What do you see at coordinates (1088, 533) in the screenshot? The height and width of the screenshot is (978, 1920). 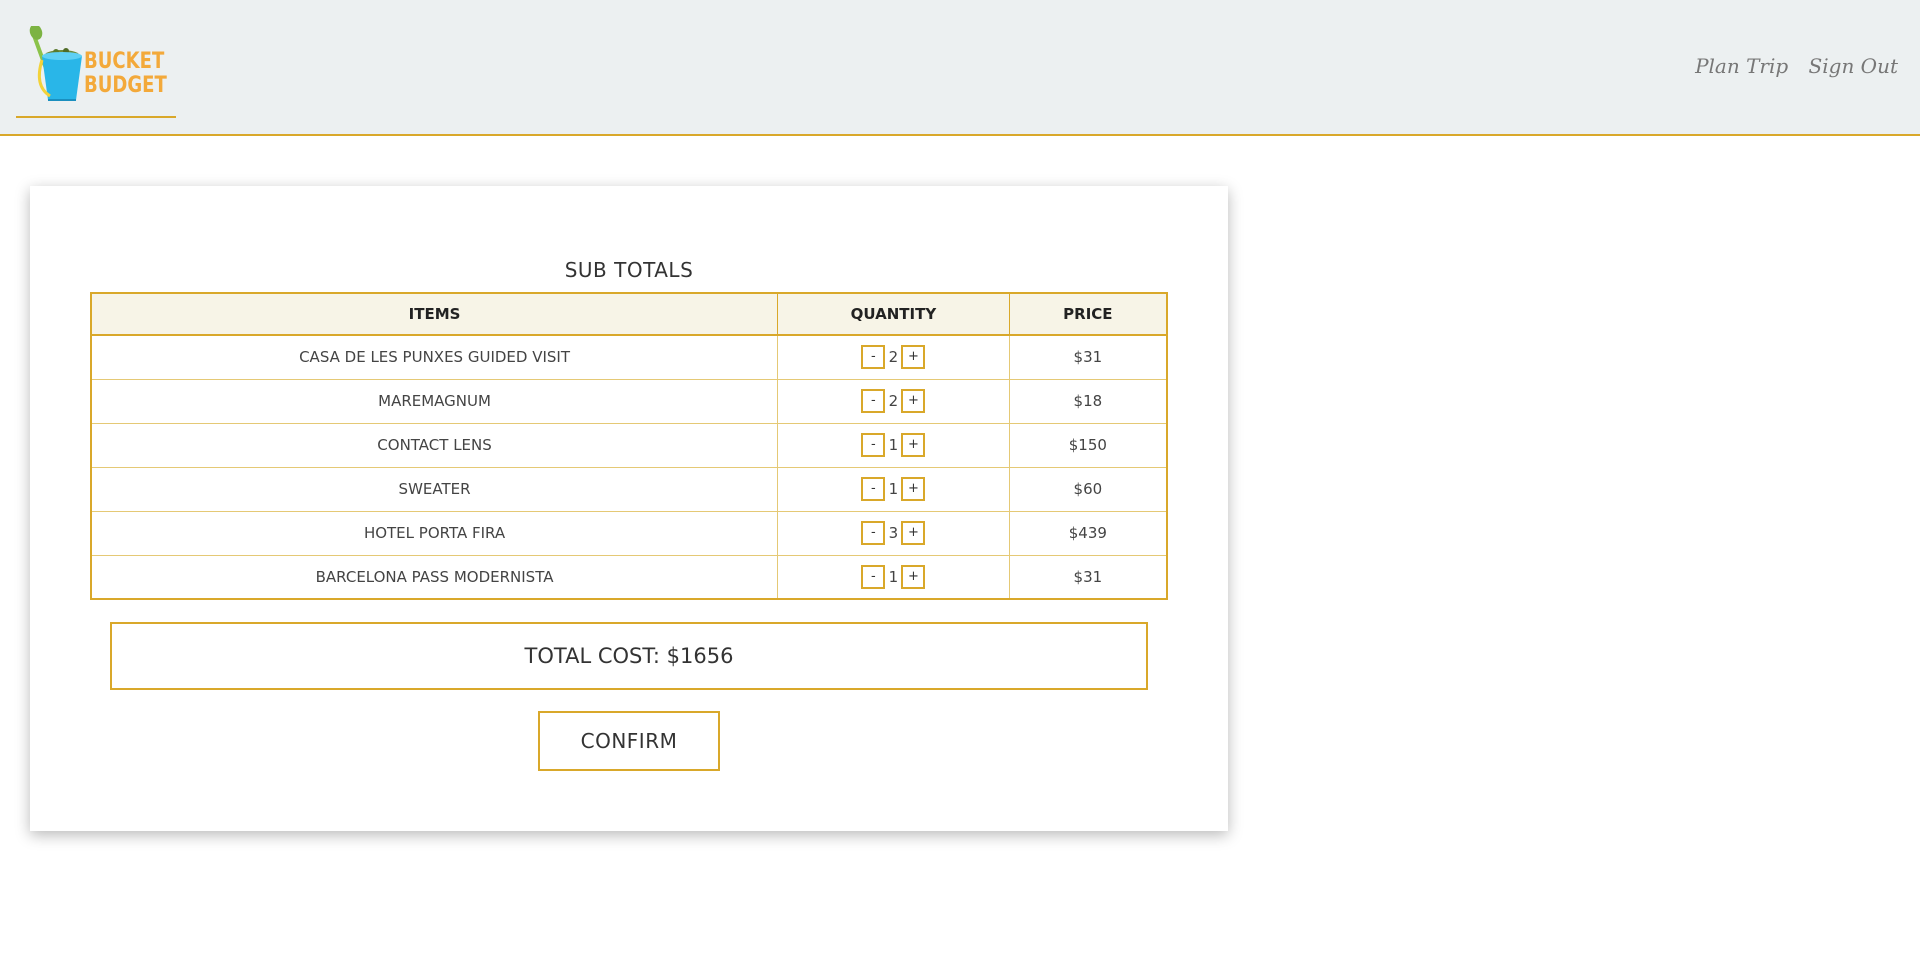 I see `item-price: $439` at bounding box center [1088, 533].